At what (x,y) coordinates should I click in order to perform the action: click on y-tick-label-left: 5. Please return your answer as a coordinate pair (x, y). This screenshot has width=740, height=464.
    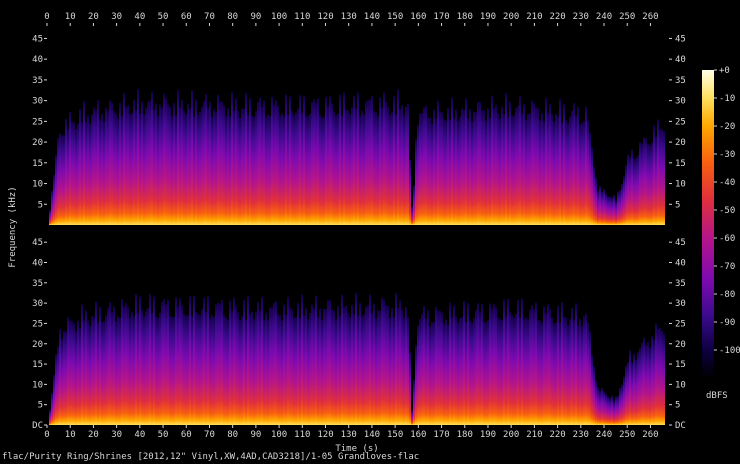
    Looking at the image, I should click on (40, 406).